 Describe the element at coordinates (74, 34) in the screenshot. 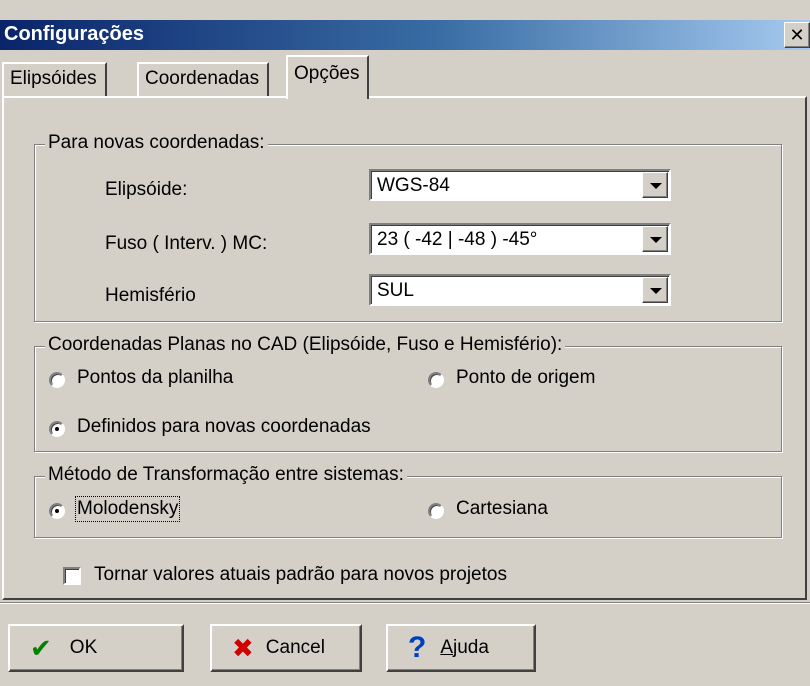

I see `window-title: Configurações` at that location.